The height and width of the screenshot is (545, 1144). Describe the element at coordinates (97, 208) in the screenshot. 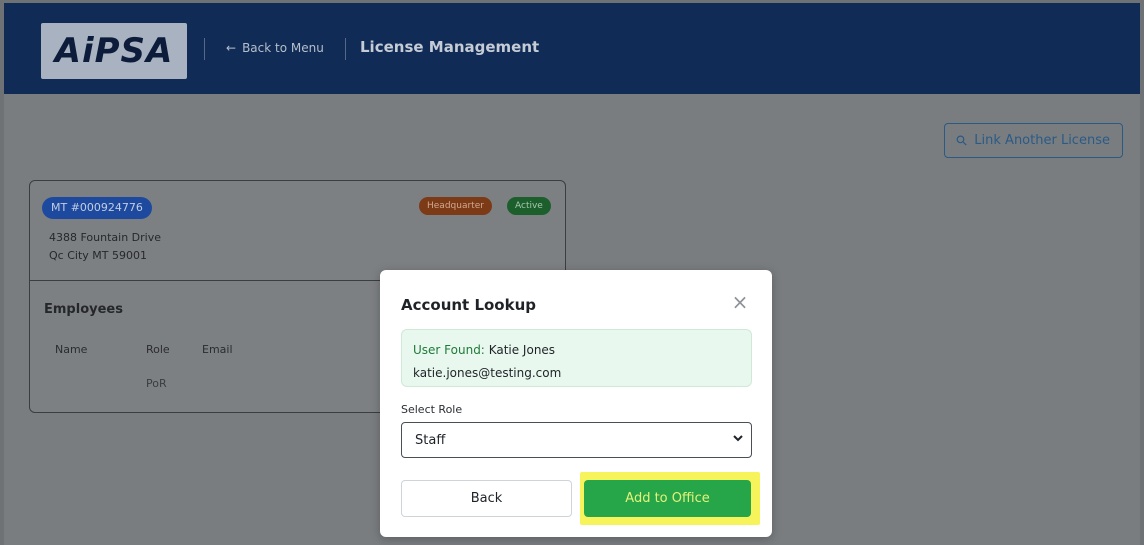

I see `license-number-badge: MT #000924776` at that location.